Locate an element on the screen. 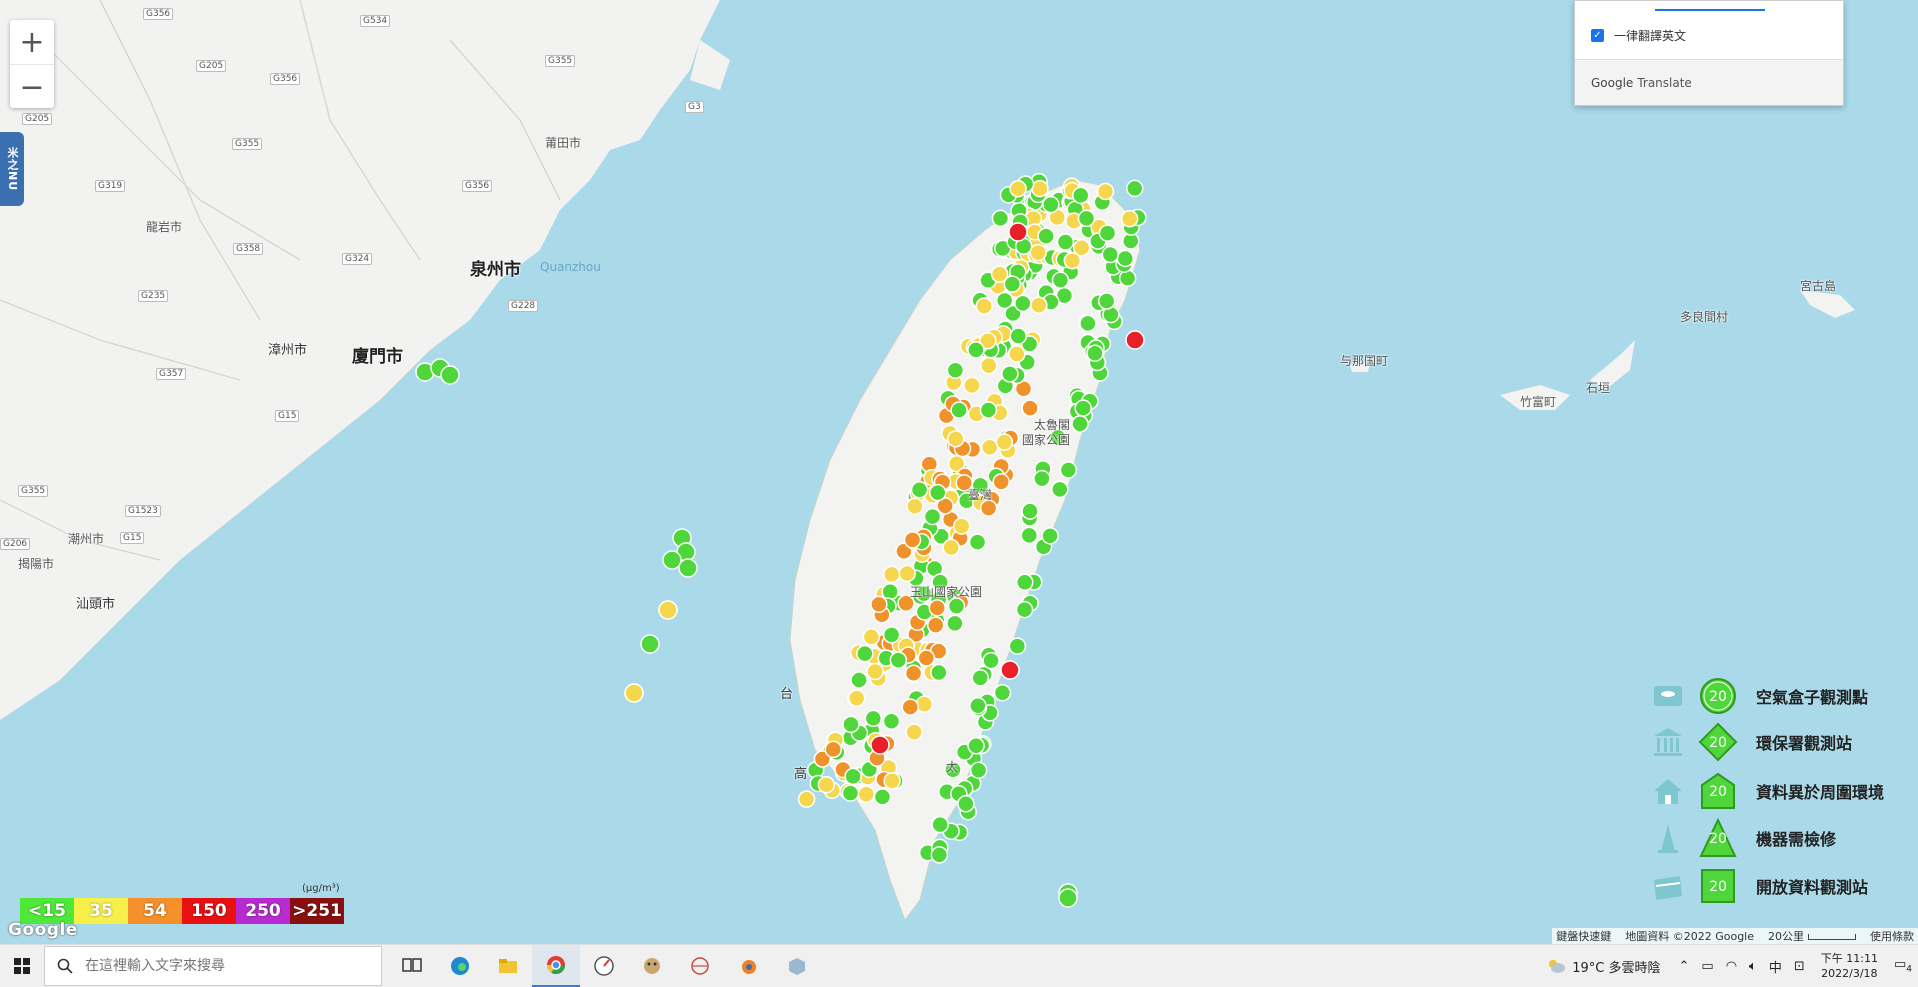 Image resolution: width=1918 pixels, height=987 pixels. notifications-icon: ▭4 is located at coordinates (1903, 966).